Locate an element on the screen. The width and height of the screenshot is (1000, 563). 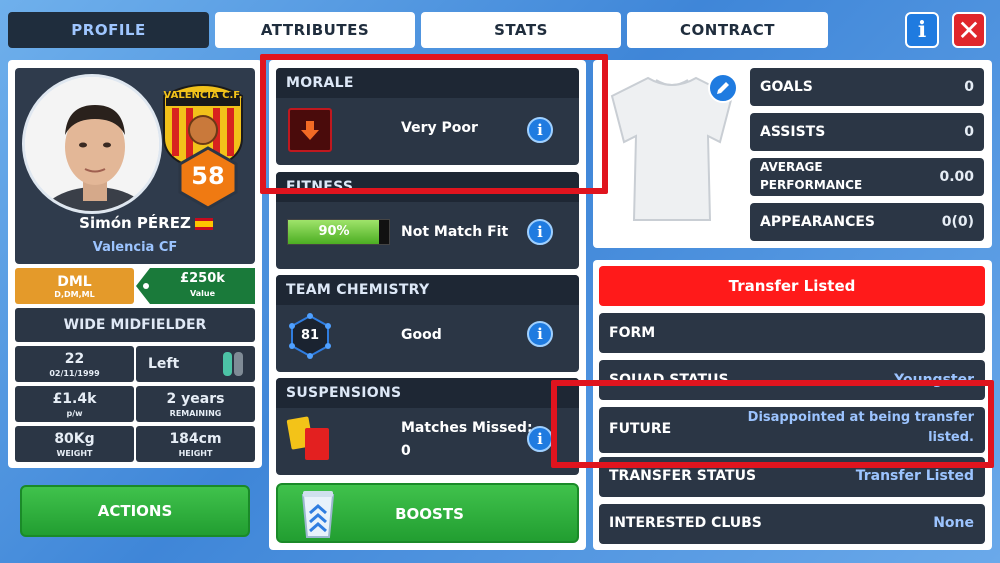
fitness-bar: 90% is located at coordinates (338, 232).